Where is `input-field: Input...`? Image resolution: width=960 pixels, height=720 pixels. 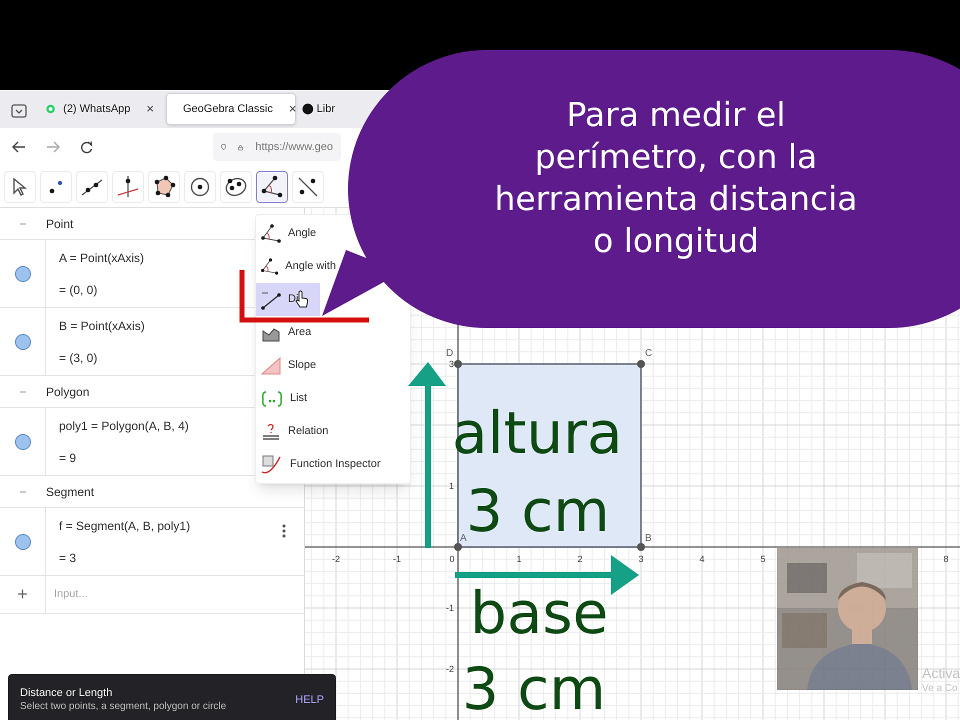
input-field: Input... is located at coordinates (175, 594).